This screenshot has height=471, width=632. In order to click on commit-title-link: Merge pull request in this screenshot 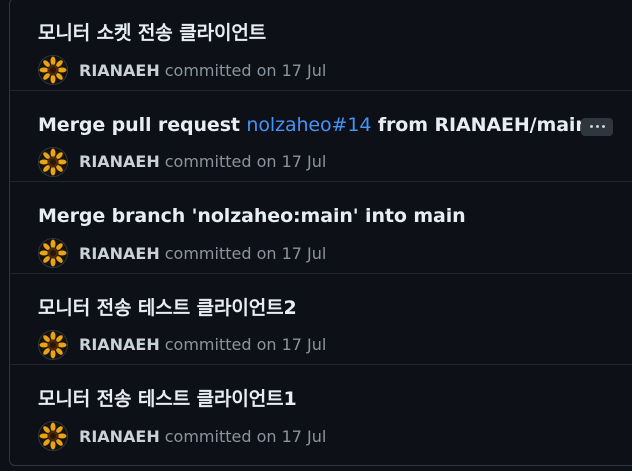, I will do `click(142, 125)`.